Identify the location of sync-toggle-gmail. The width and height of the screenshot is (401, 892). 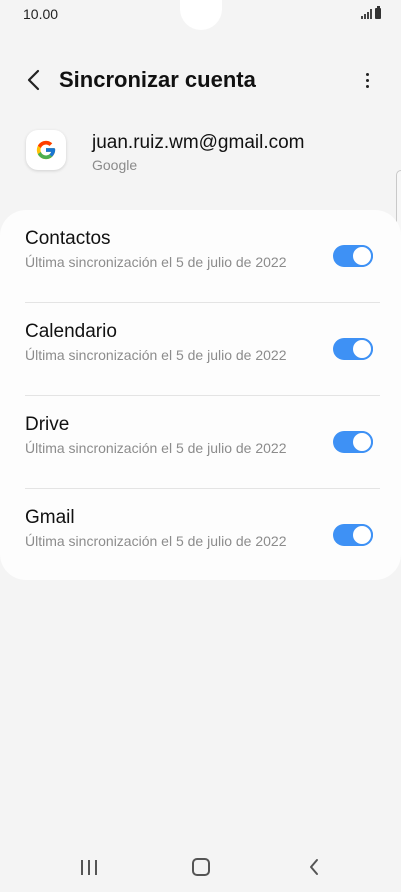
(353, 535).